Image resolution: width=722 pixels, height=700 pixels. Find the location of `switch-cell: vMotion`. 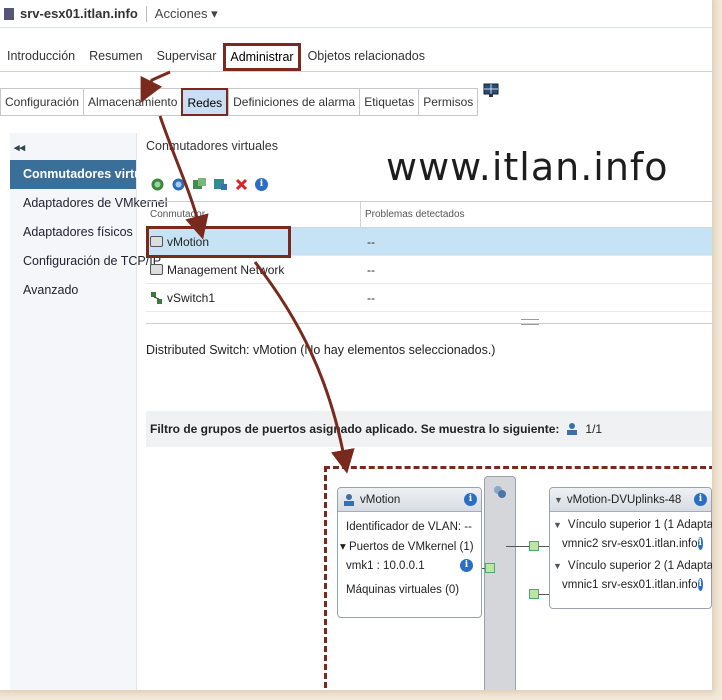

switch-cell: vMotion is located at coordinates (253, 242).